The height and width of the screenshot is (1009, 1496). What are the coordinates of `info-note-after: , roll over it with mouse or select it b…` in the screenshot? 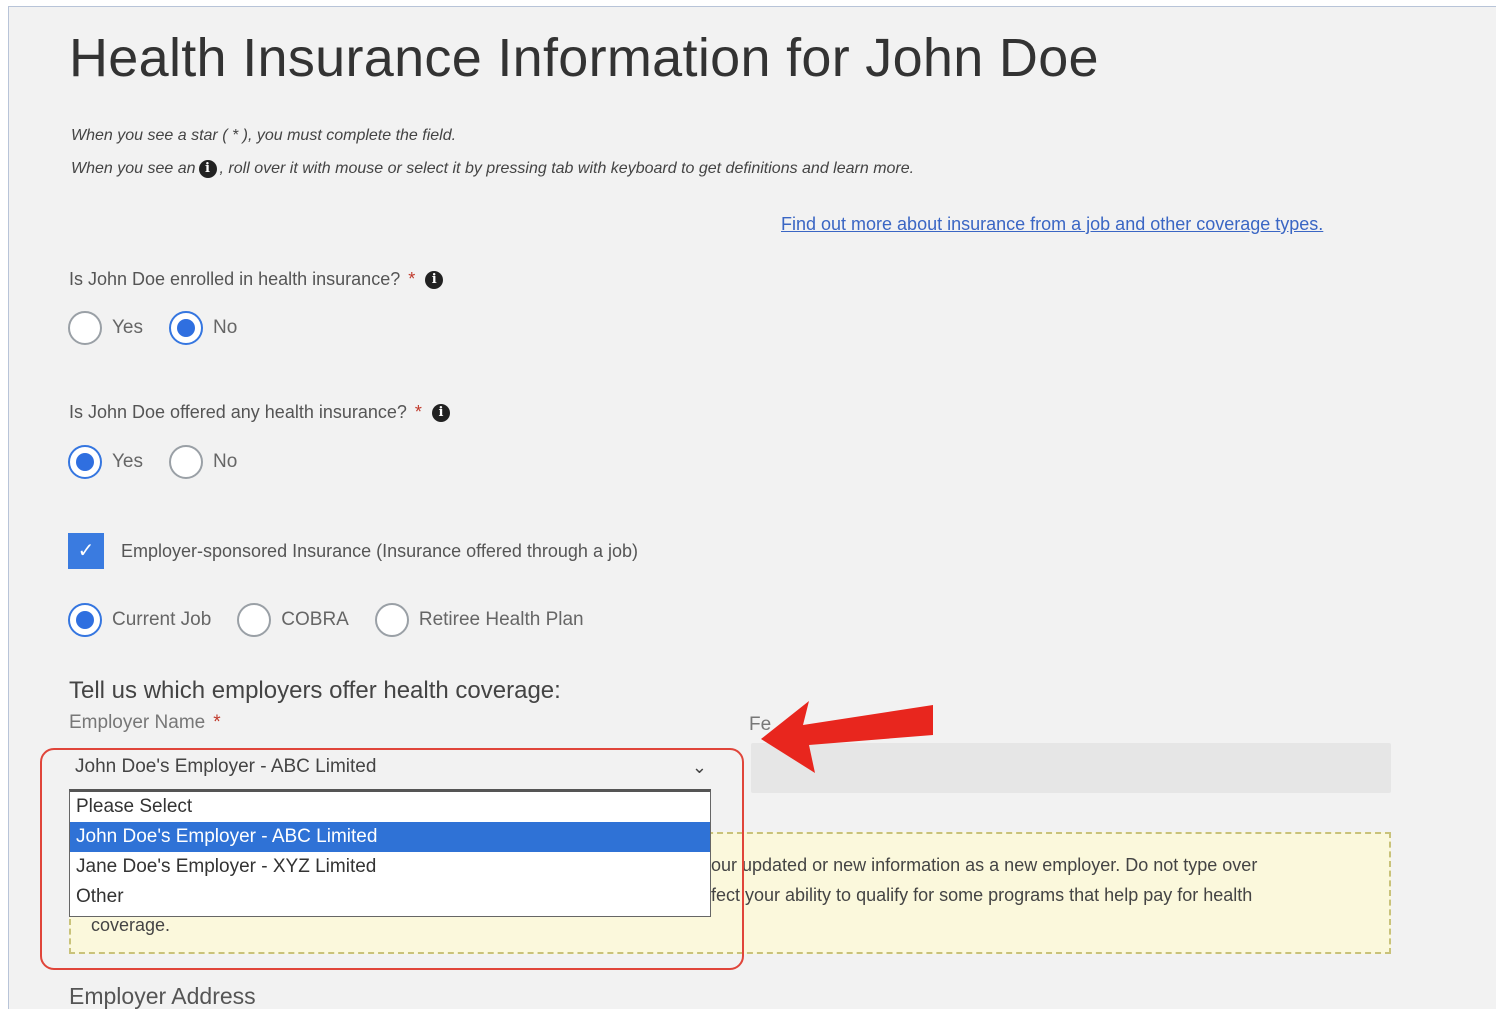 It's located at (567, 168).